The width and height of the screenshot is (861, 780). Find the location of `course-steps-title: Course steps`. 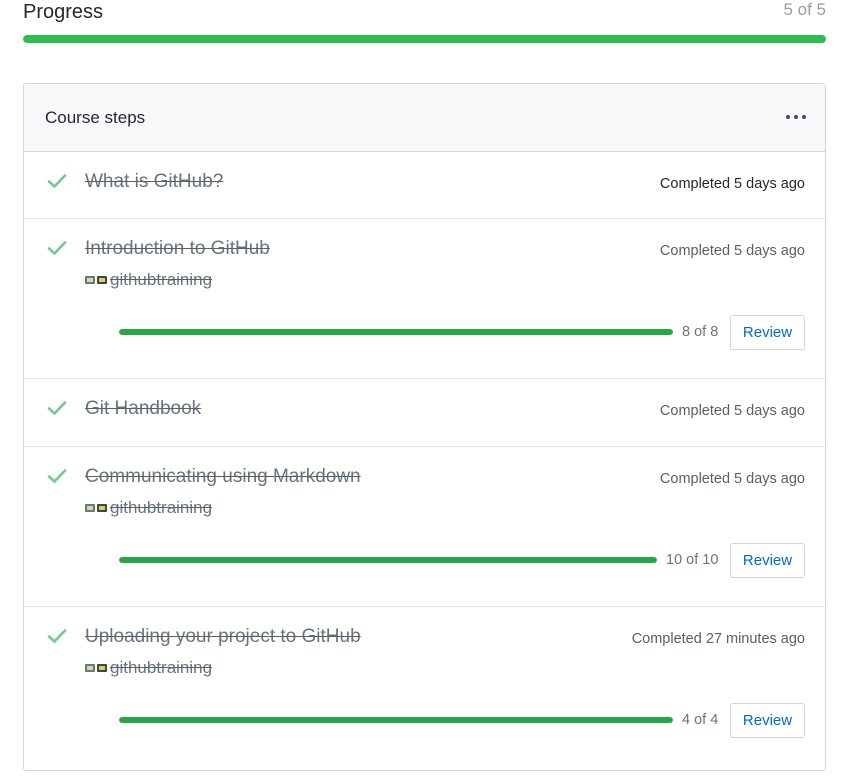

course-steps-title: Course steps is located at coordinates (95, 117).